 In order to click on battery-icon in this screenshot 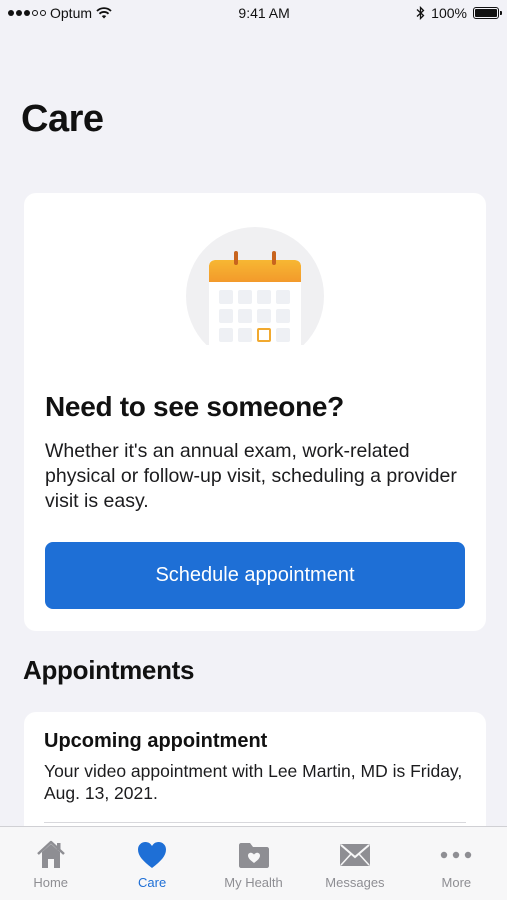, I will do `click(487, 13)`.